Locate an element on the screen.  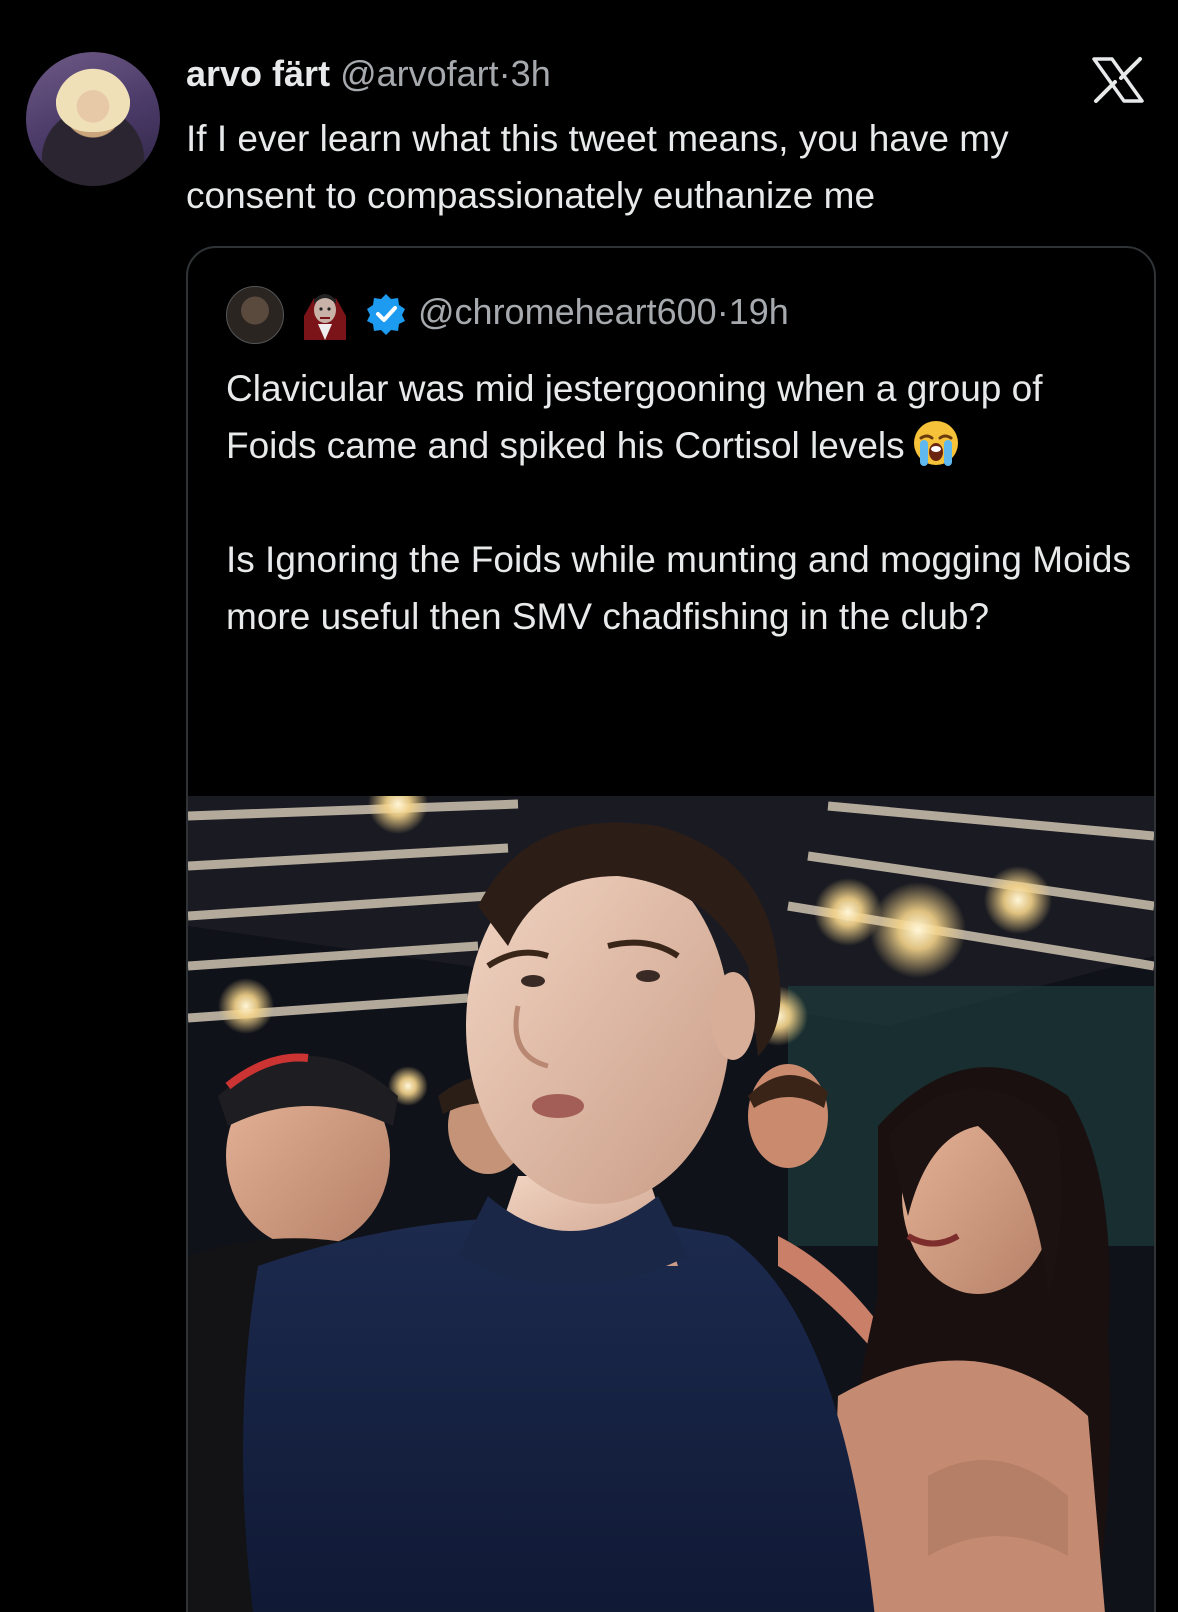
author-name: arvo färt is located at coordinates (258, 73).